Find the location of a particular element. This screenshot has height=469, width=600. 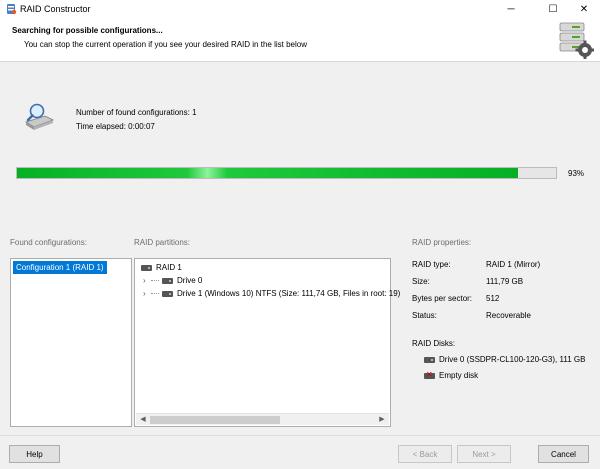

cancel-button: Cancel is located at coordinates (563, 454).